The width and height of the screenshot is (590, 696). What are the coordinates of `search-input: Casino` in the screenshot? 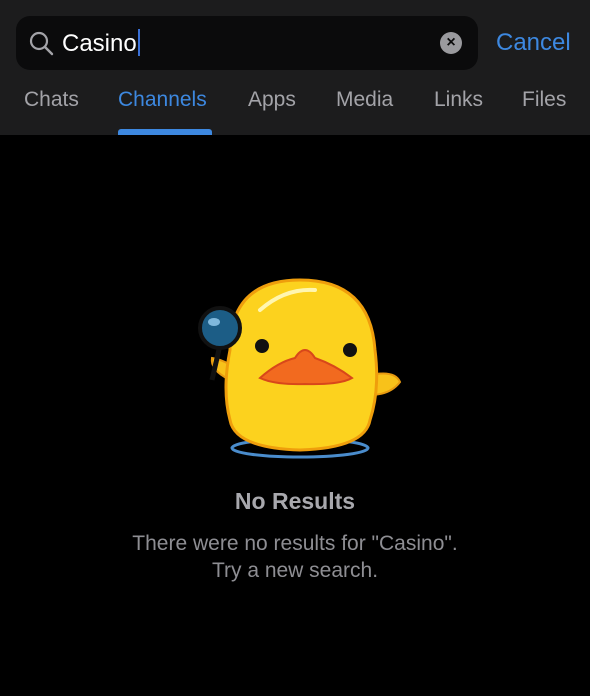 It's located at (101, 43).